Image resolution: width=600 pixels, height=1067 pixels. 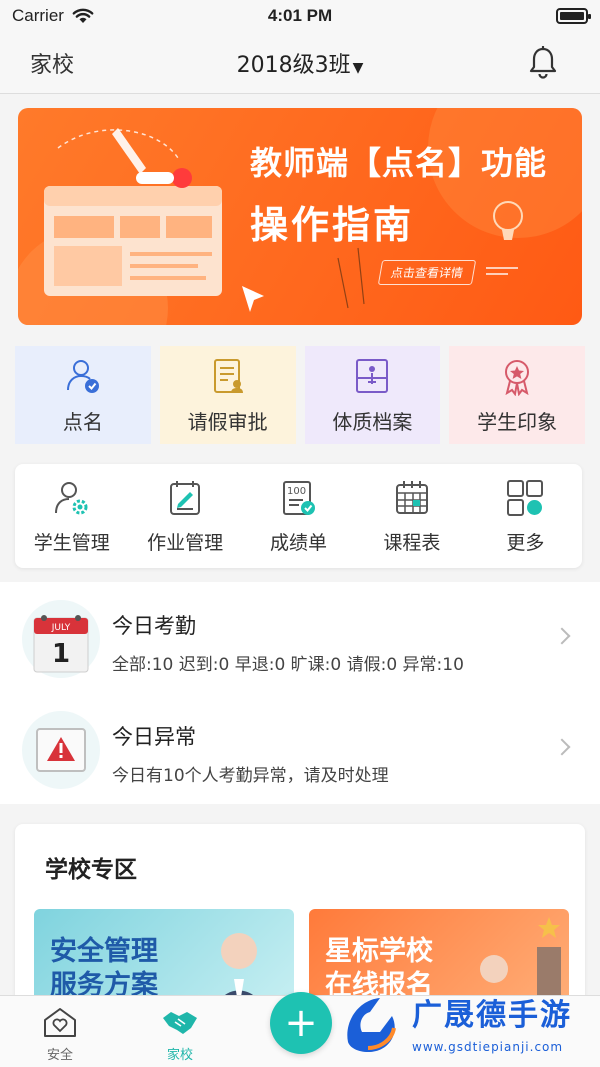 What do you see at coordinates (492, 1015) in the screenshot?
I see `watermark-text: 广晟德手游` at bounding box center [492, 1015].